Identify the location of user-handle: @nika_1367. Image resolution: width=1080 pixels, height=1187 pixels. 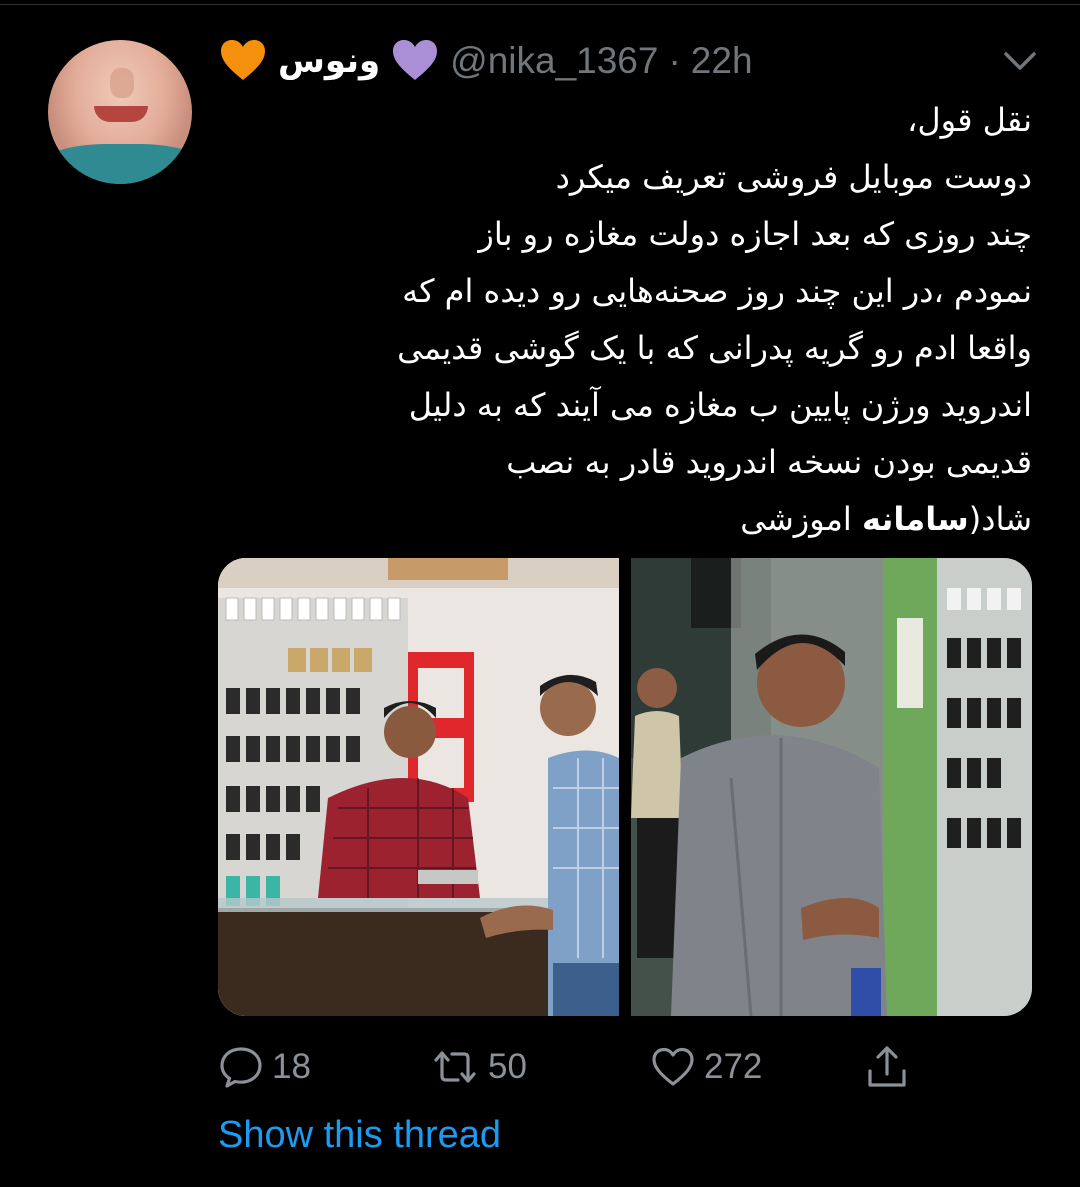
(554, 61).